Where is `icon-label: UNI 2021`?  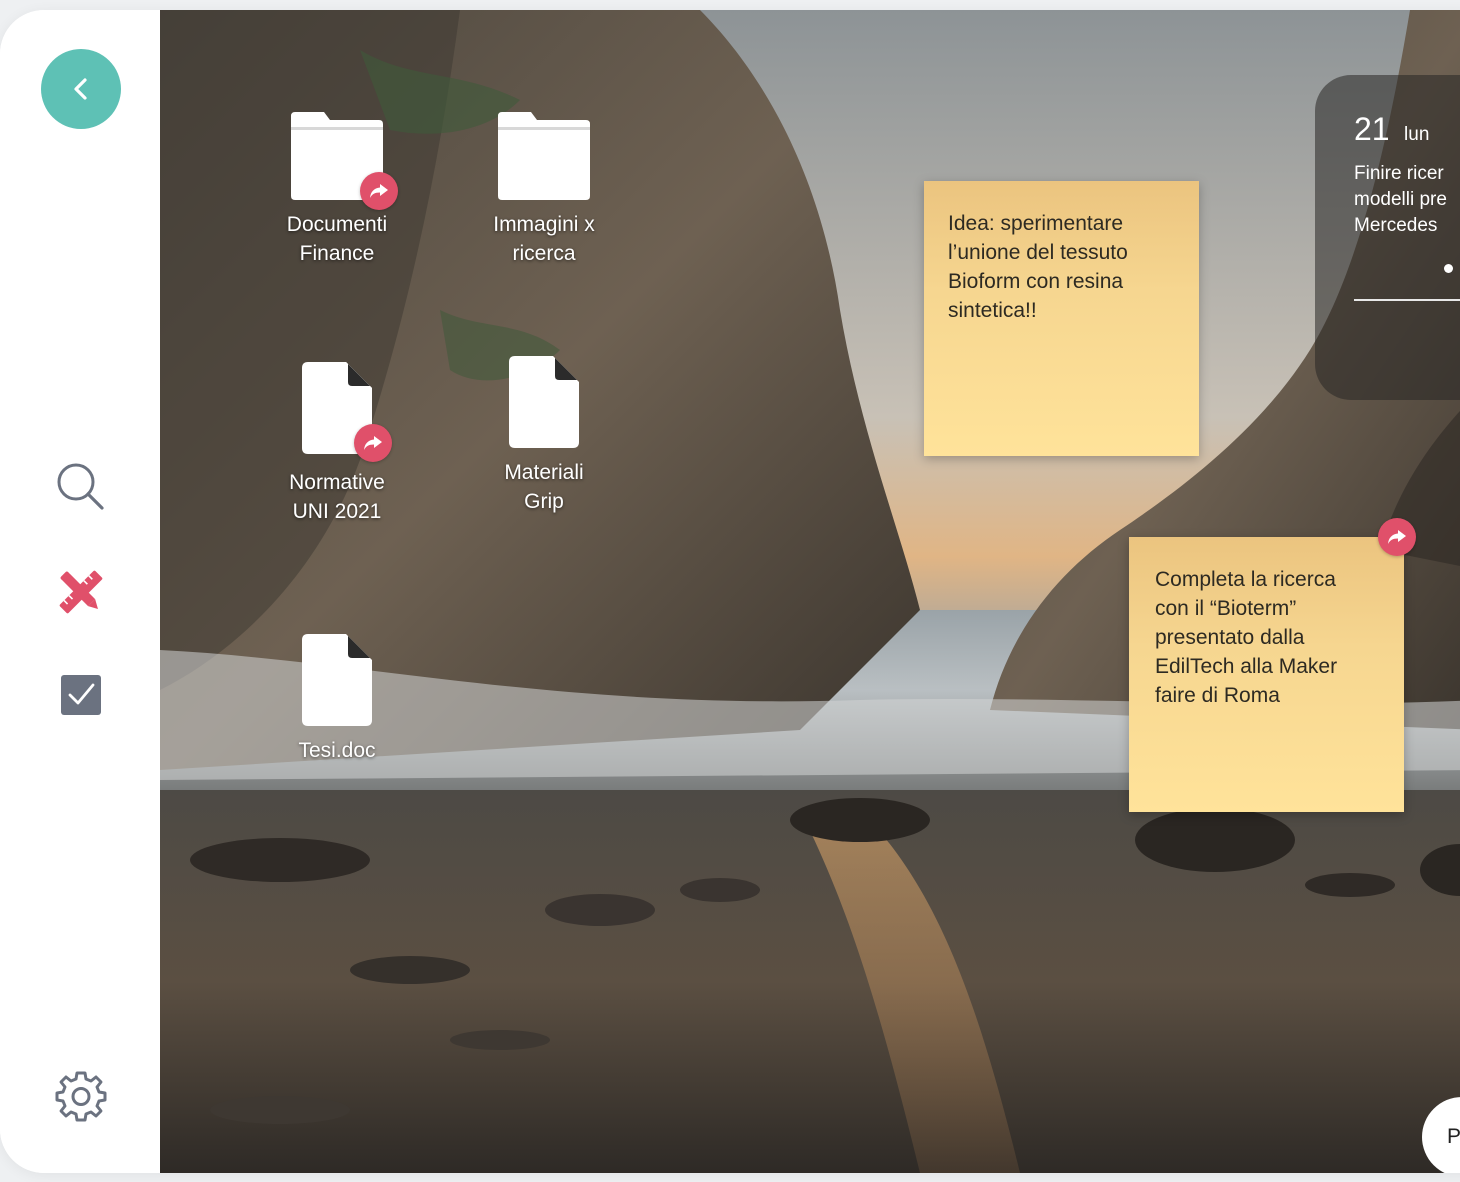 icon-label: UNI 2021 is located at coordinates (337, 511).